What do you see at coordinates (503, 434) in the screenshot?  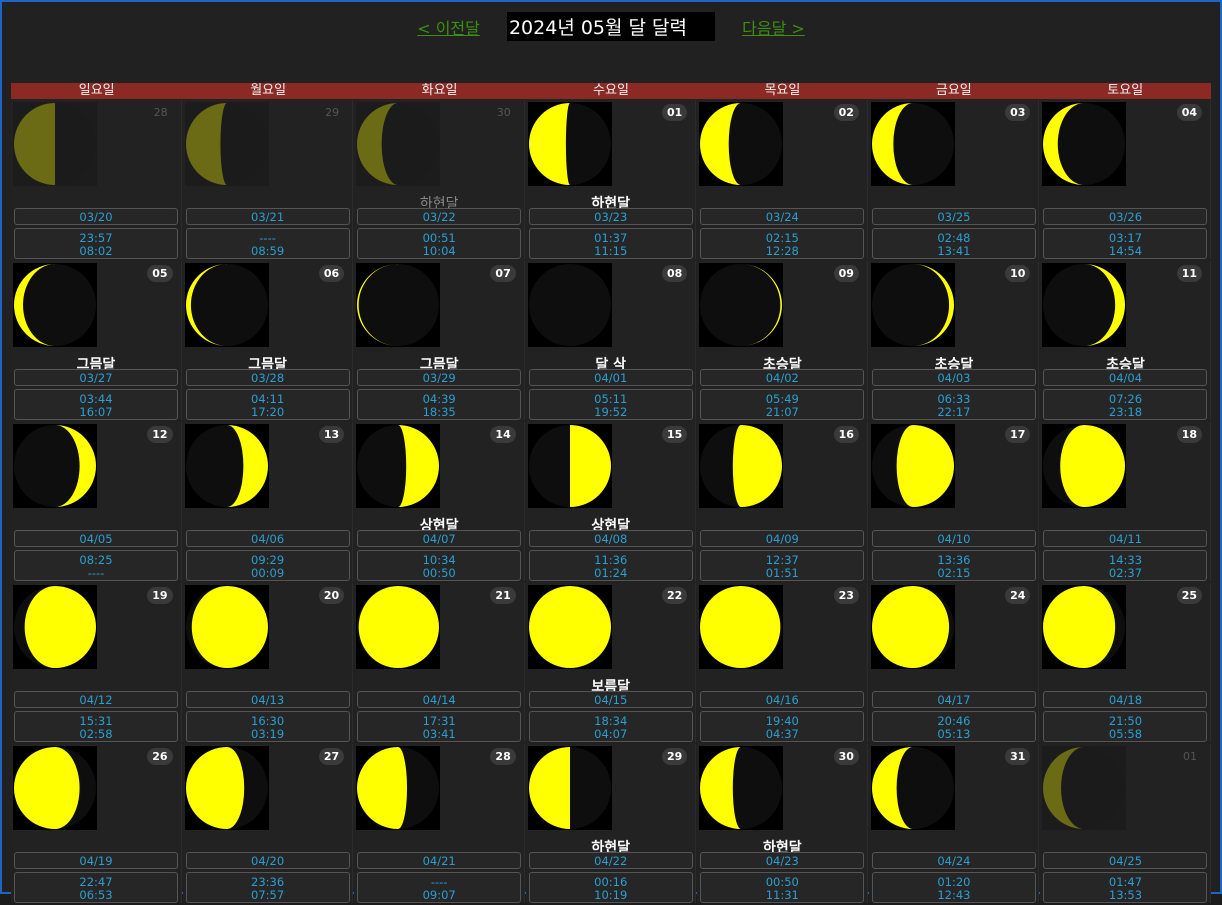 I see `day-number: 14` at bounding box center [503, 434].